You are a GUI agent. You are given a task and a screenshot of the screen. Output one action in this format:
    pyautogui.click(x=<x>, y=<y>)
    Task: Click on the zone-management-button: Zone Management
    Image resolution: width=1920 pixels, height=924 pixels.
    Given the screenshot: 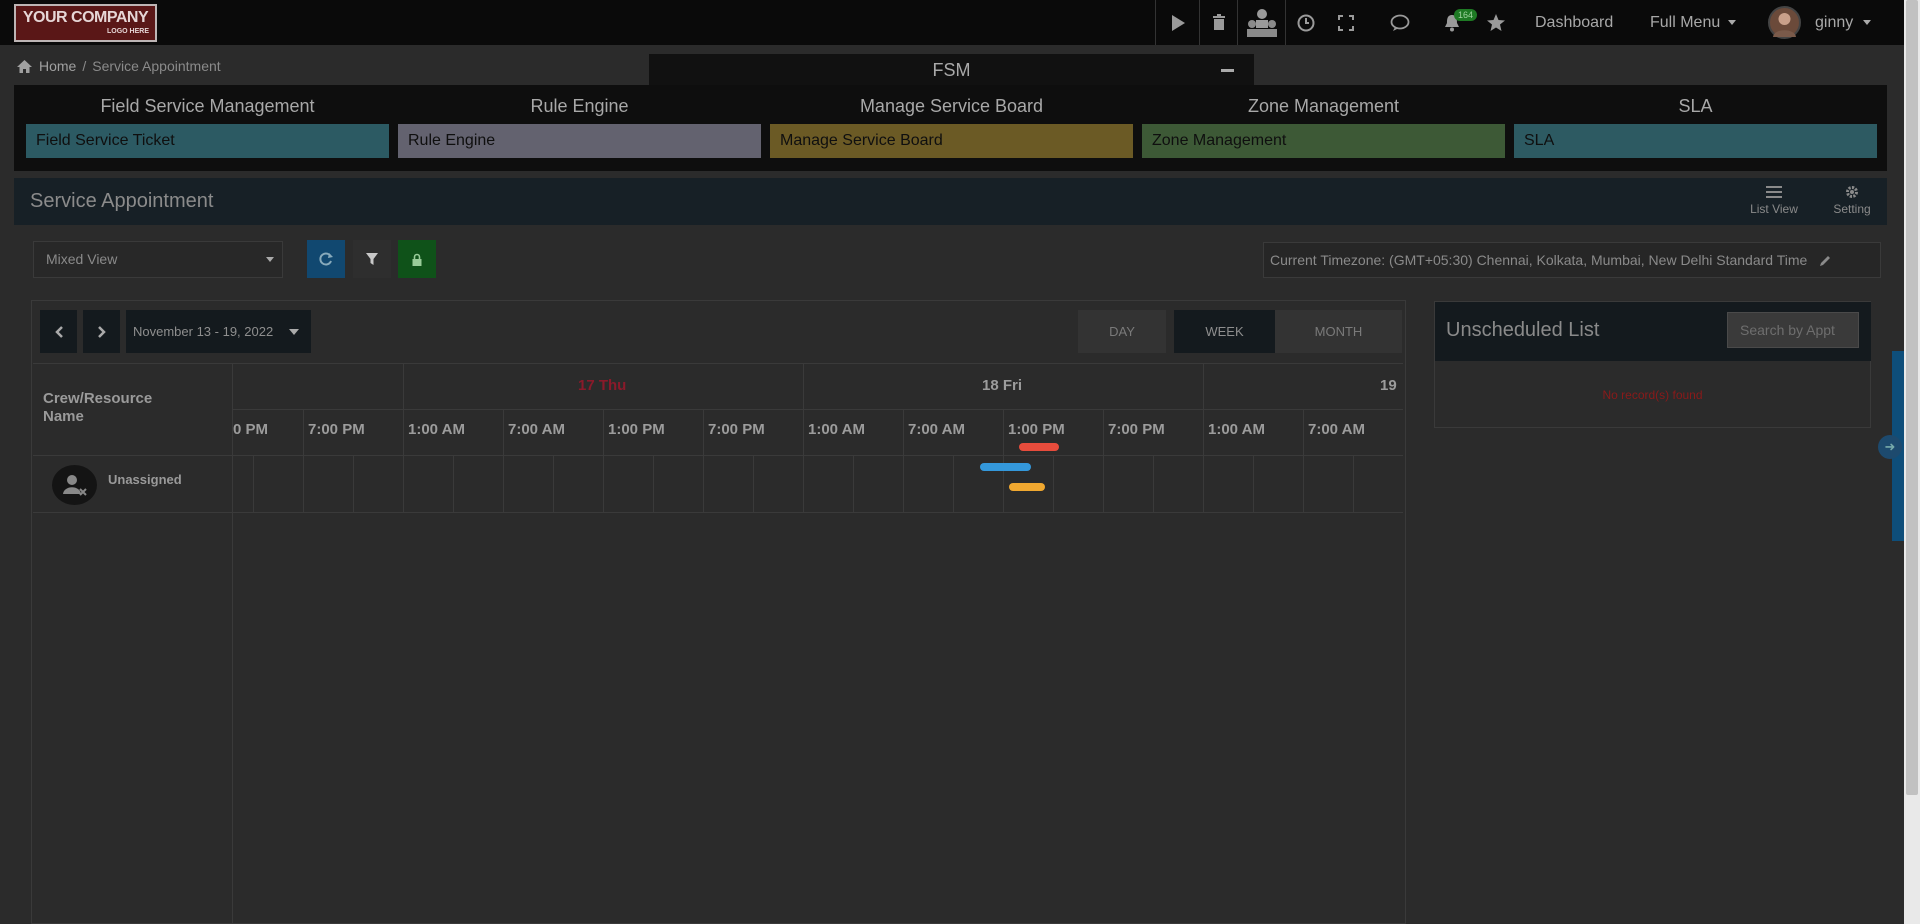 What is the action you would take?
    pyautogui.click(x=1323, y=141)
    